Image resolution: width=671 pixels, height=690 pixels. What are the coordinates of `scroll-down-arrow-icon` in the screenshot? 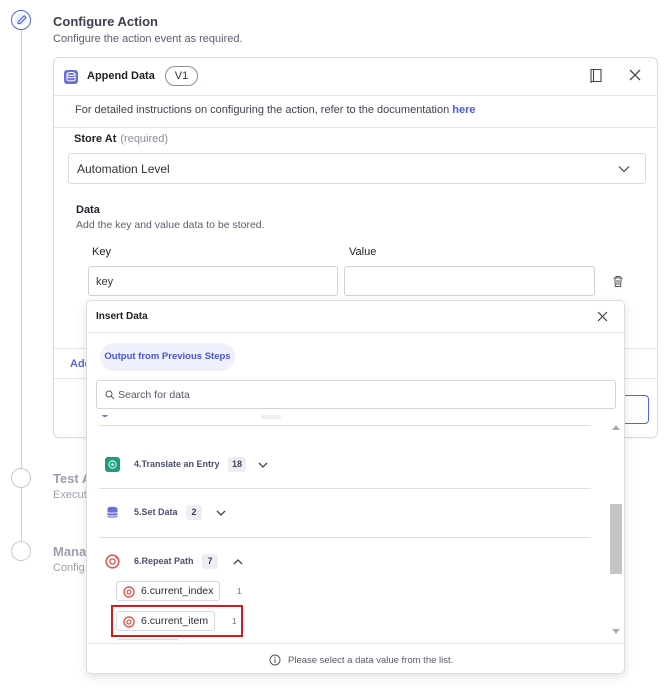 It's located at (616, 632).